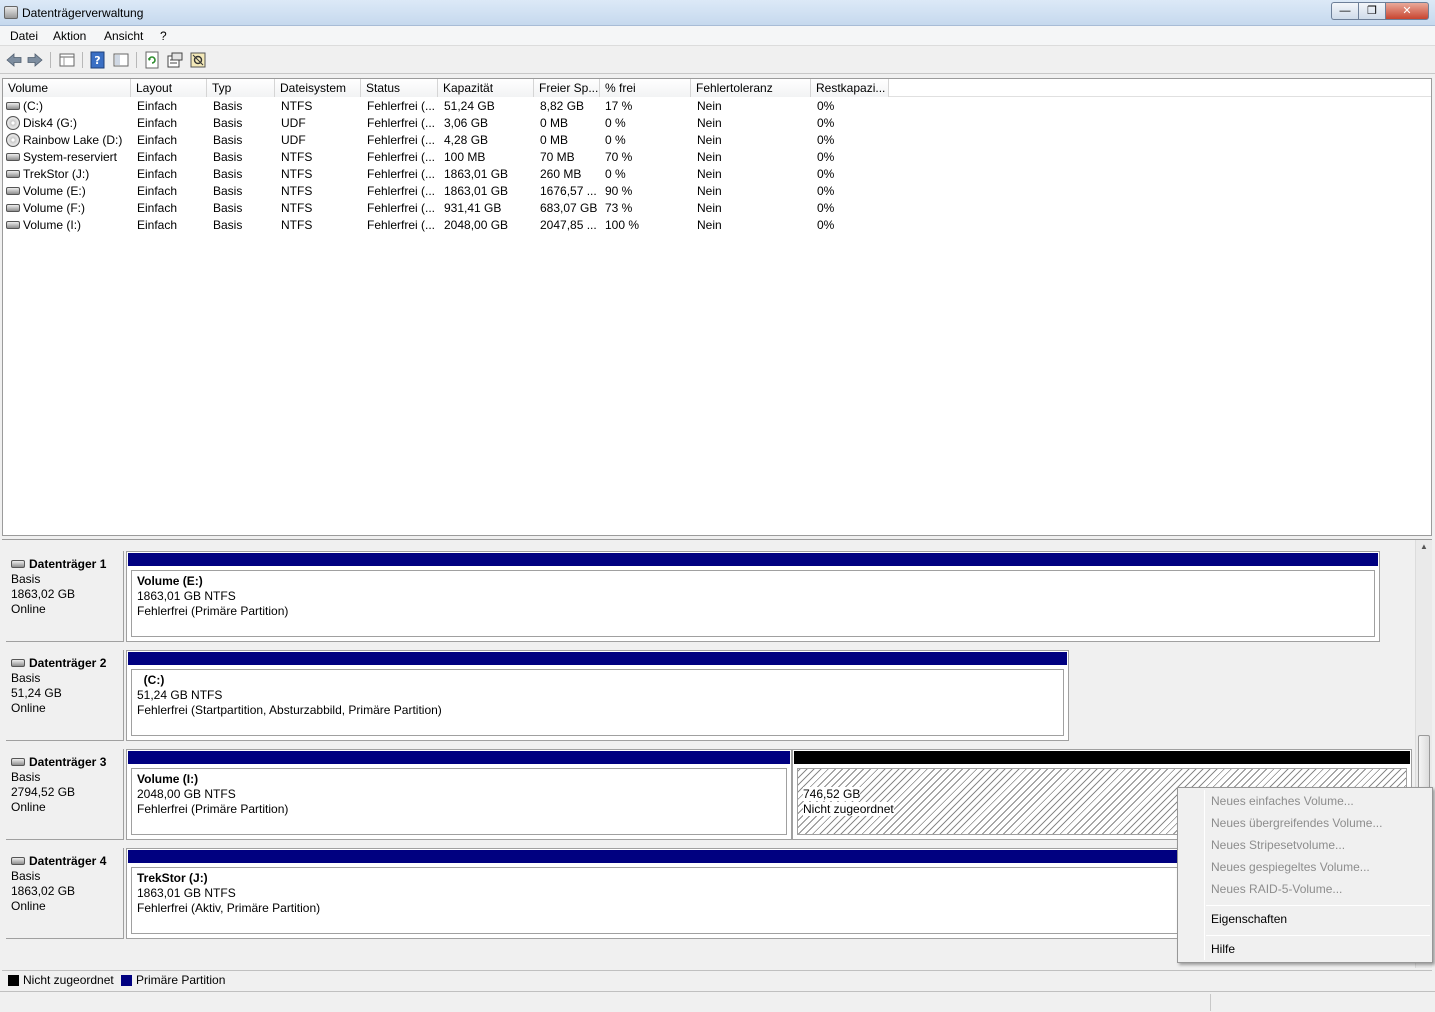 The height and width of the screenshot is (1012, 1435). I want to click on window-controls: — ❐ ✕, so click(1380, 11).